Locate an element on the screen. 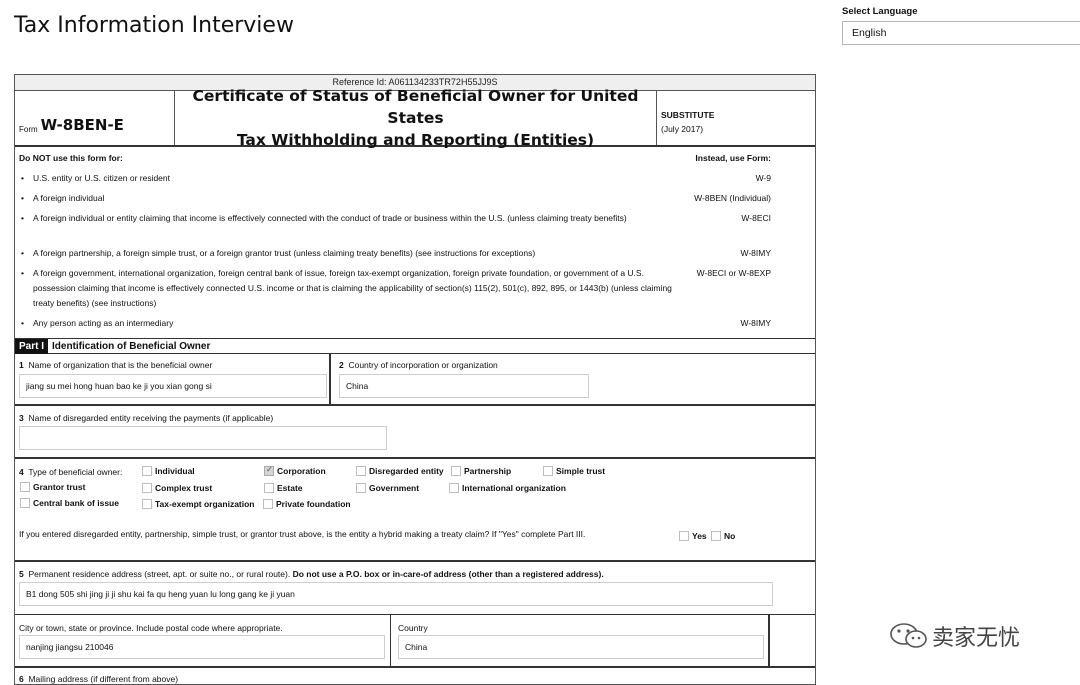 This screenshot has height=685, width=1080. page-title: Tax Information Interview is located at coordinates (154, 25).